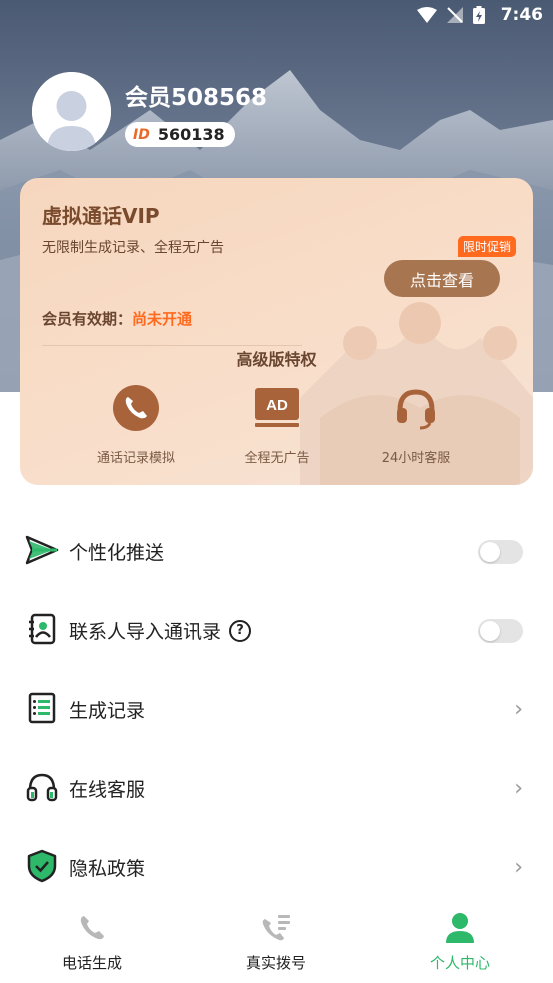 The image size is (553, 983). I want to click on view-vip-button: 点击查看, so click(442, 278).